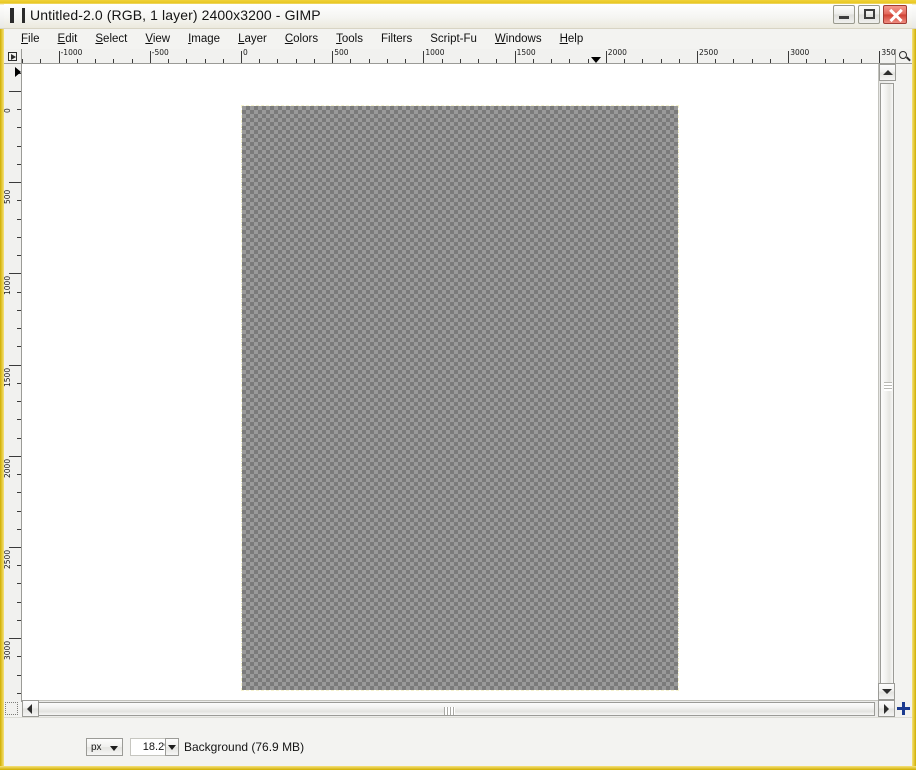 Image resolution: width=916 pixels, height=770 pixels. I want to click on status-message: Background (76.9 MB), so click(244, 747).